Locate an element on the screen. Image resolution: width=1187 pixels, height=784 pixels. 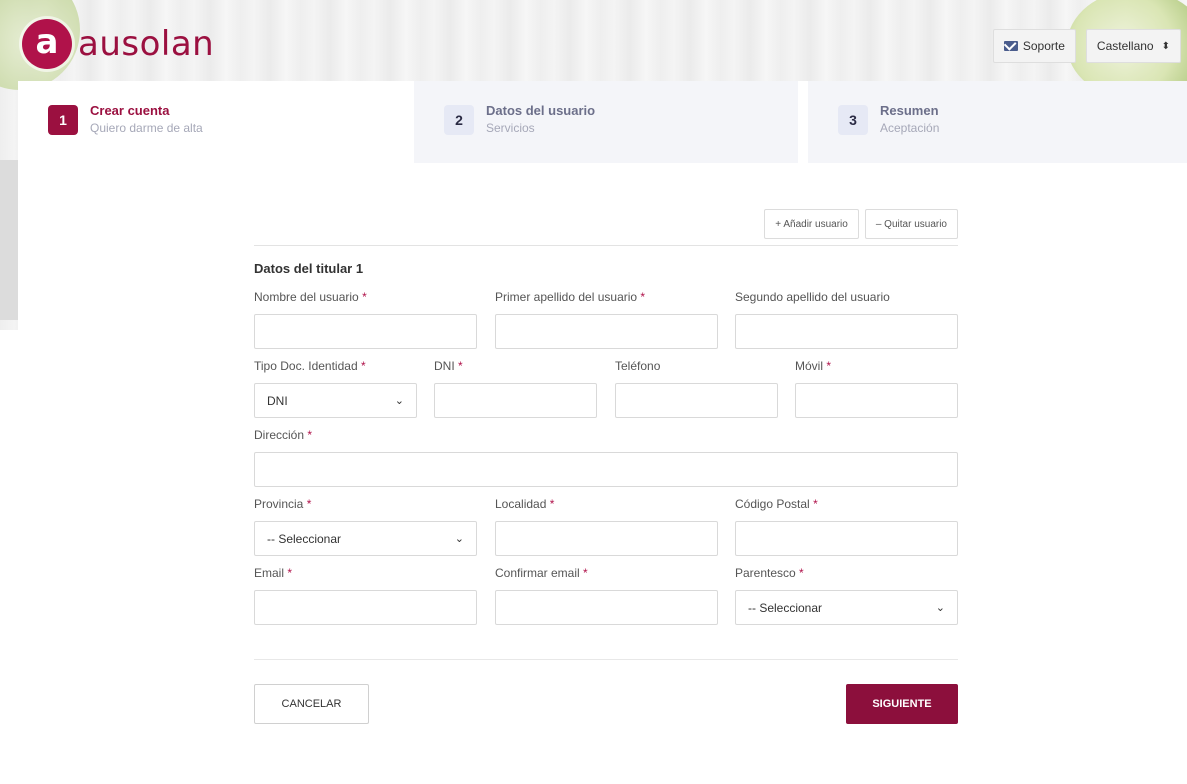
step-number: 3 is located at coordinates (853, 120).